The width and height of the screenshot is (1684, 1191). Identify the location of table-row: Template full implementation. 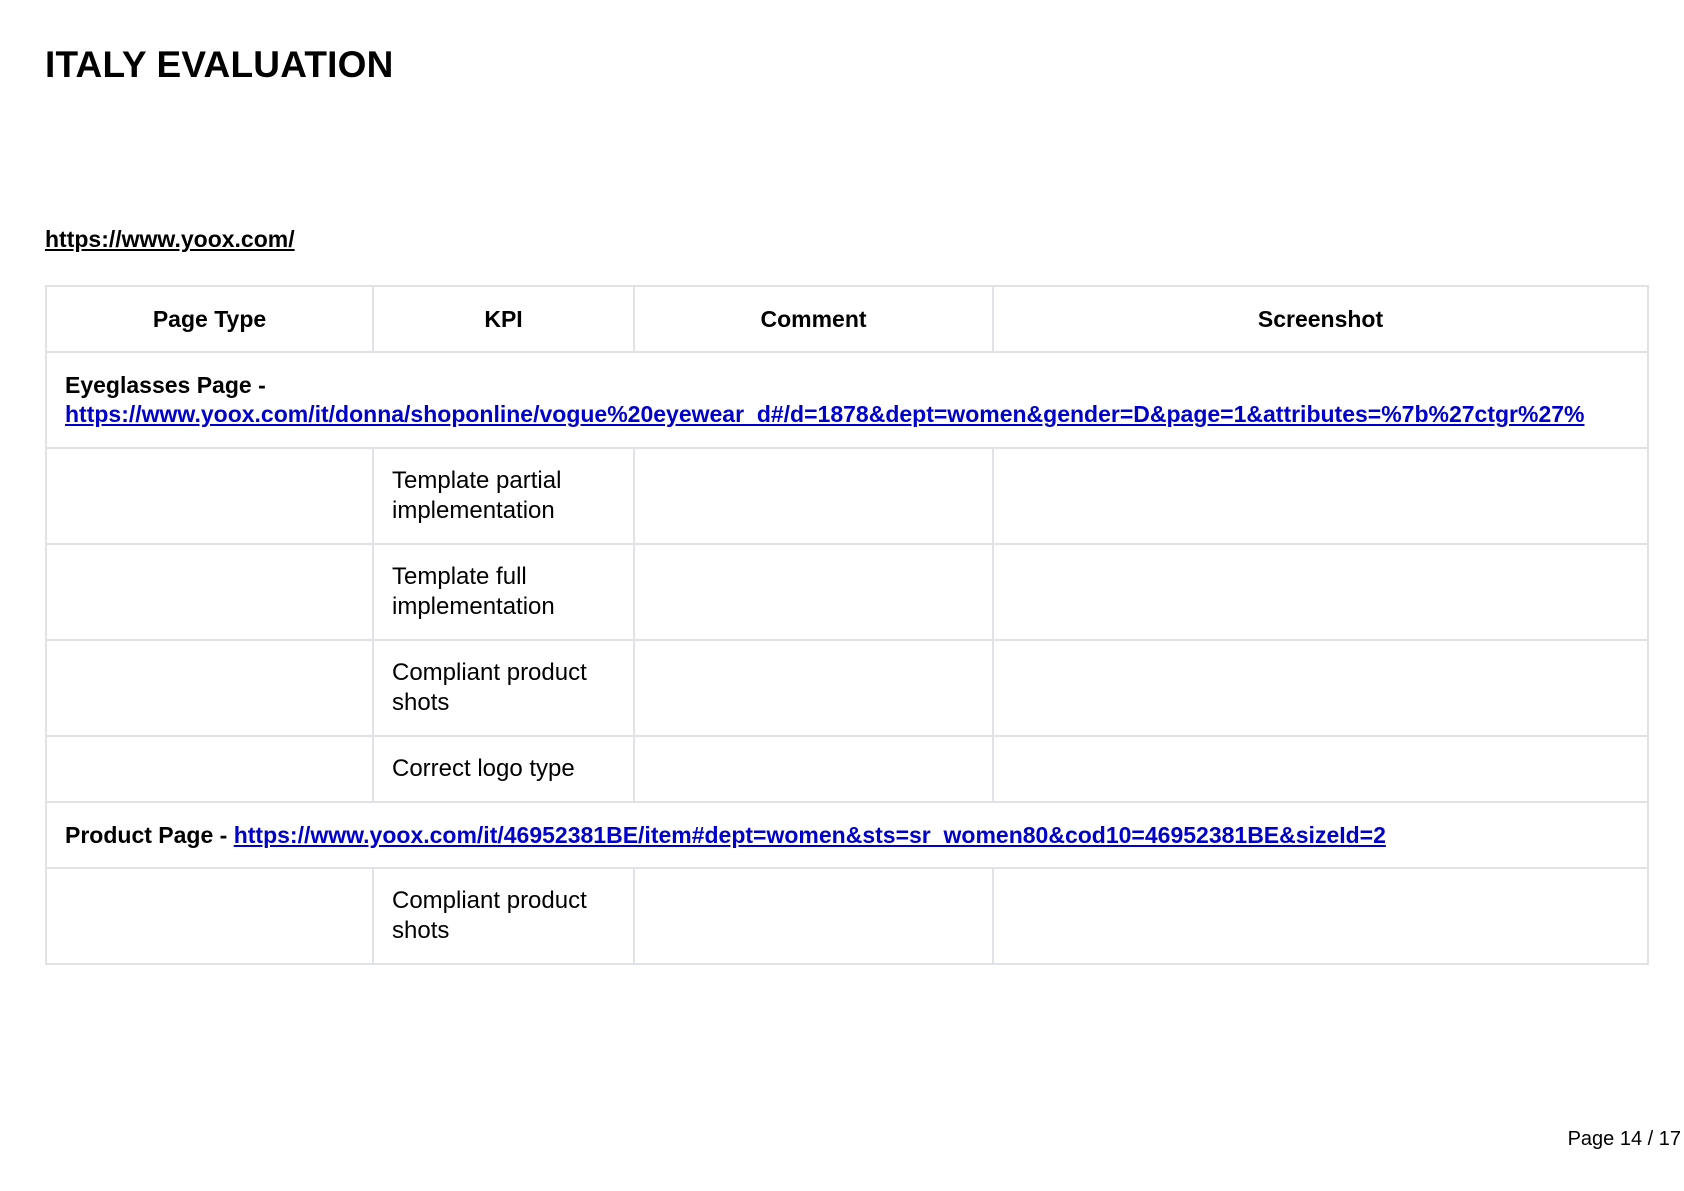
(847, 592).